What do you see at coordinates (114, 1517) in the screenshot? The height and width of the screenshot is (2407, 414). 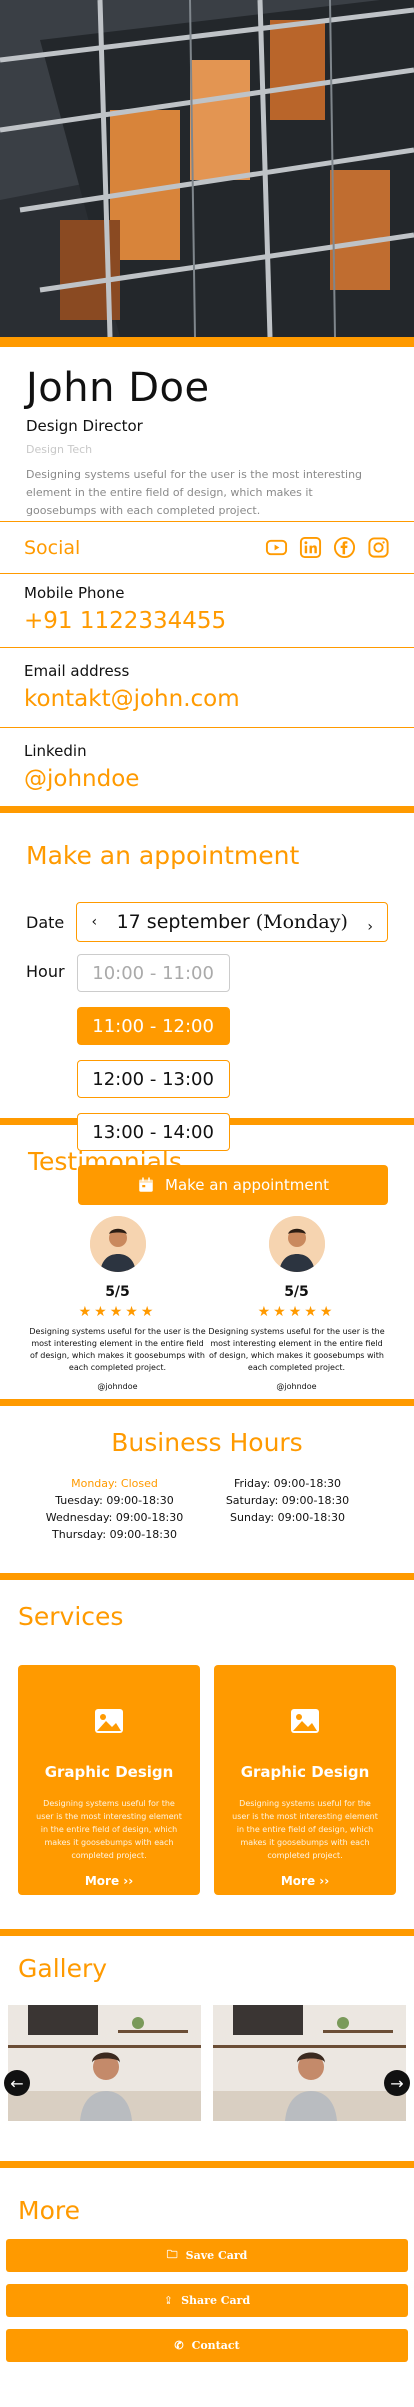 I see `hours-line: Wednesday: 09:00-18:30` at bounding box center [114, 1517].